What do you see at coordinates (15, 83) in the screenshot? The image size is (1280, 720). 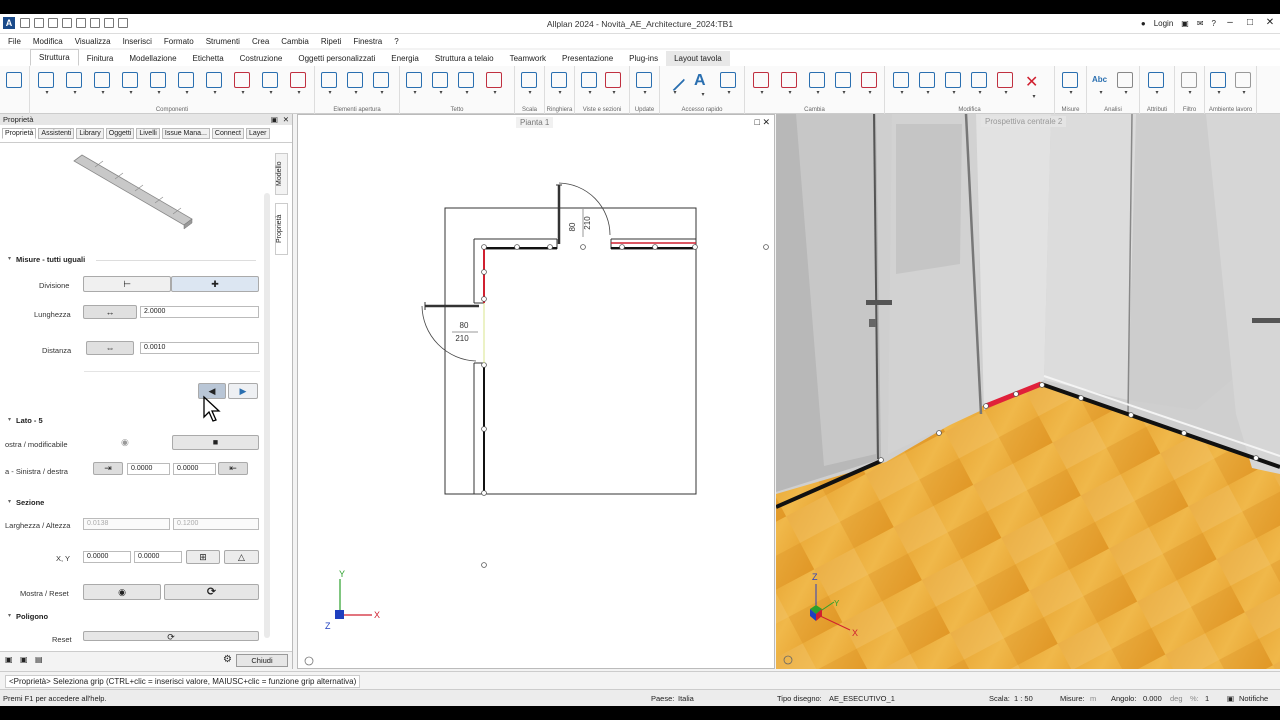 I see `ribbon-menu-button` at bounding box center [15, 83].